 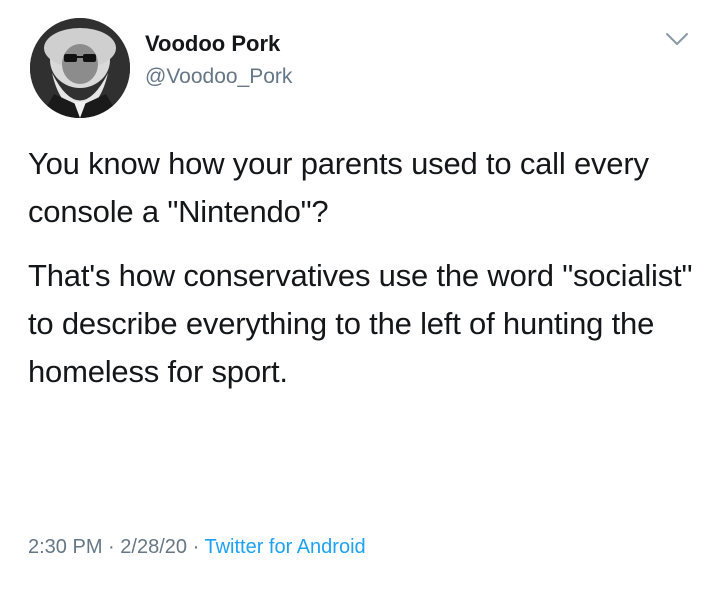 I want to click on tweet-time: 2:30 PM, so click(x=65, y=547).